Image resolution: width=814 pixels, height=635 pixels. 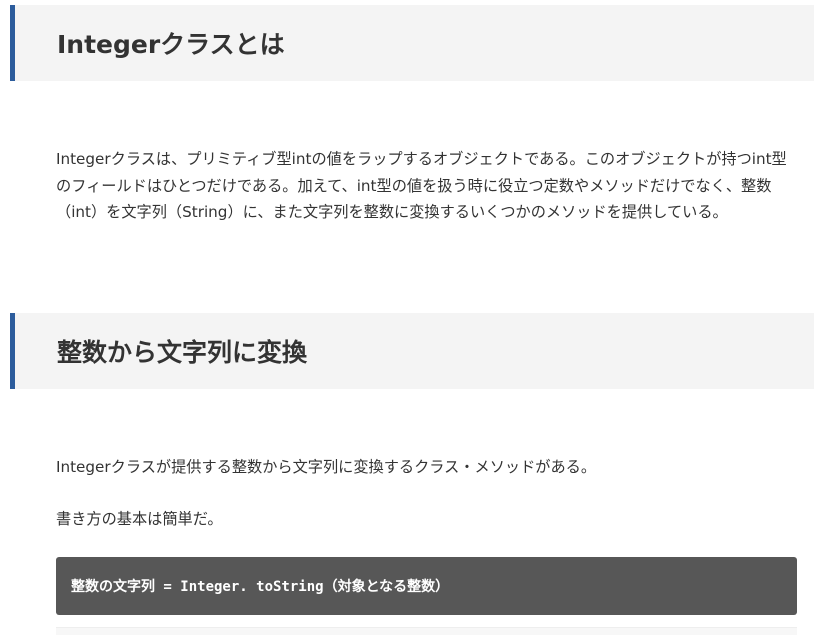 I want to click on code-block-footer, so click(x=426, y=631).